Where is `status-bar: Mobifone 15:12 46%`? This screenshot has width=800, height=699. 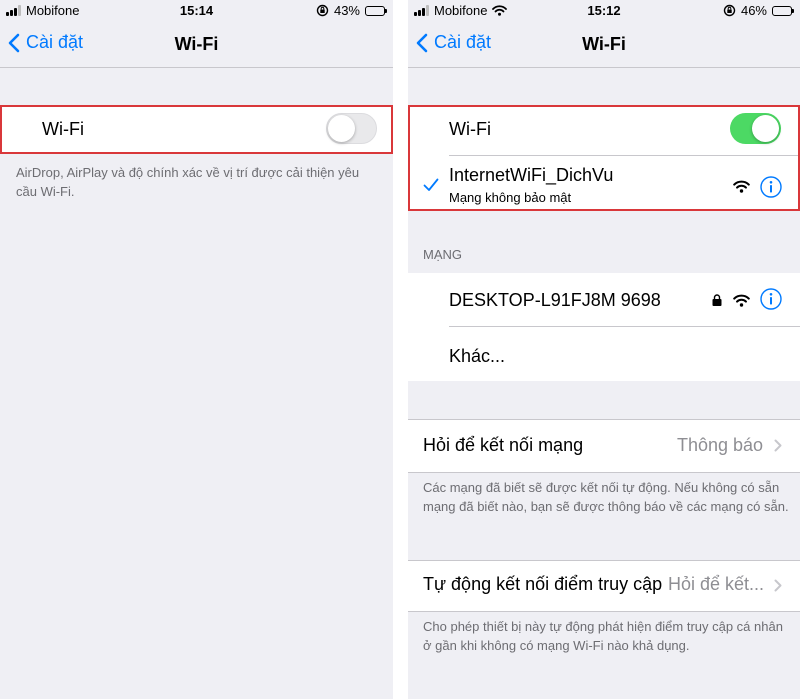 status-bar: Mobifone 15:12 46% is located at coordinates (604, 11).